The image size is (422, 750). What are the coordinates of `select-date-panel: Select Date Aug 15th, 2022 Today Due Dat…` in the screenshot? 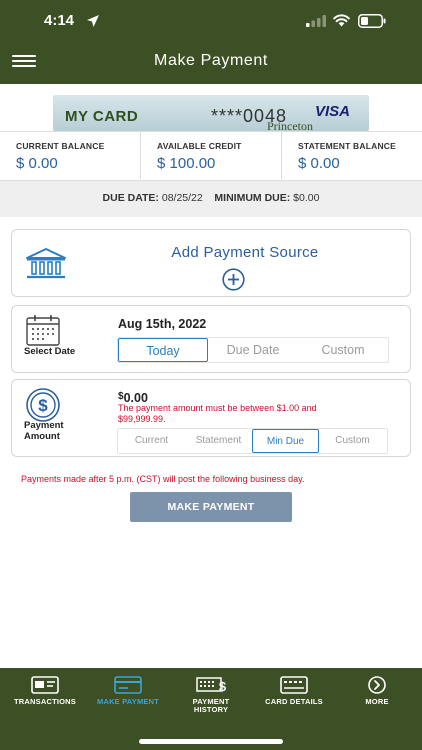 It's located at (211, 339).